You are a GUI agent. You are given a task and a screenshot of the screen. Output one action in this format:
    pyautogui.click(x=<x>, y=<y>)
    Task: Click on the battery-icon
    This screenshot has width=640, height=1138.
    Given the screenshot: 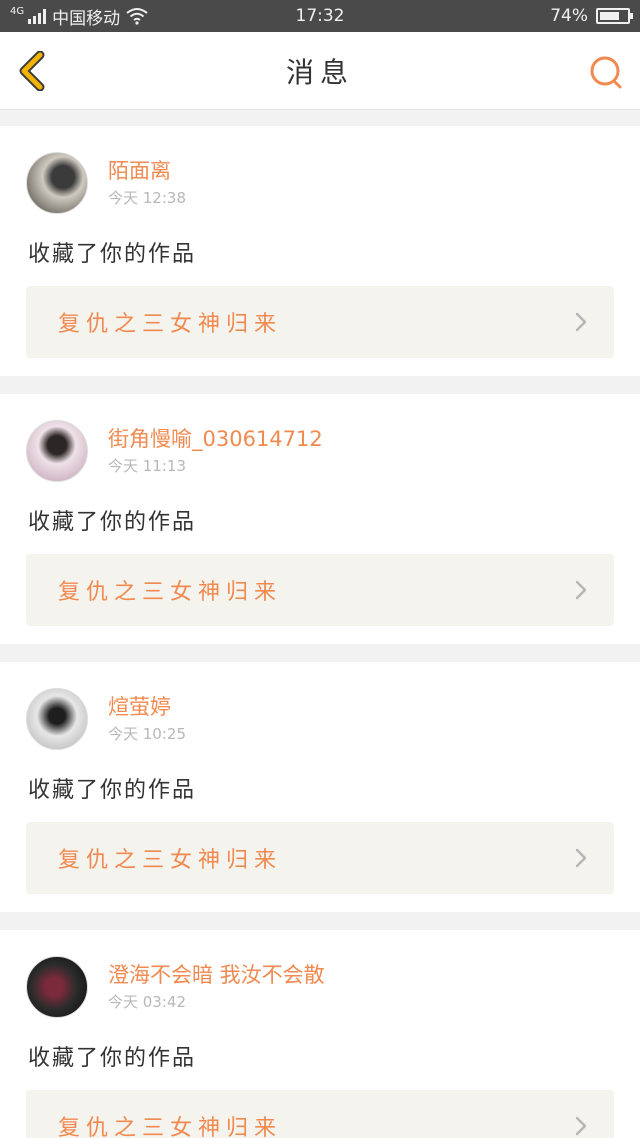 What is the action you would take?
    pyautogui.click(x=614, y=16)
    